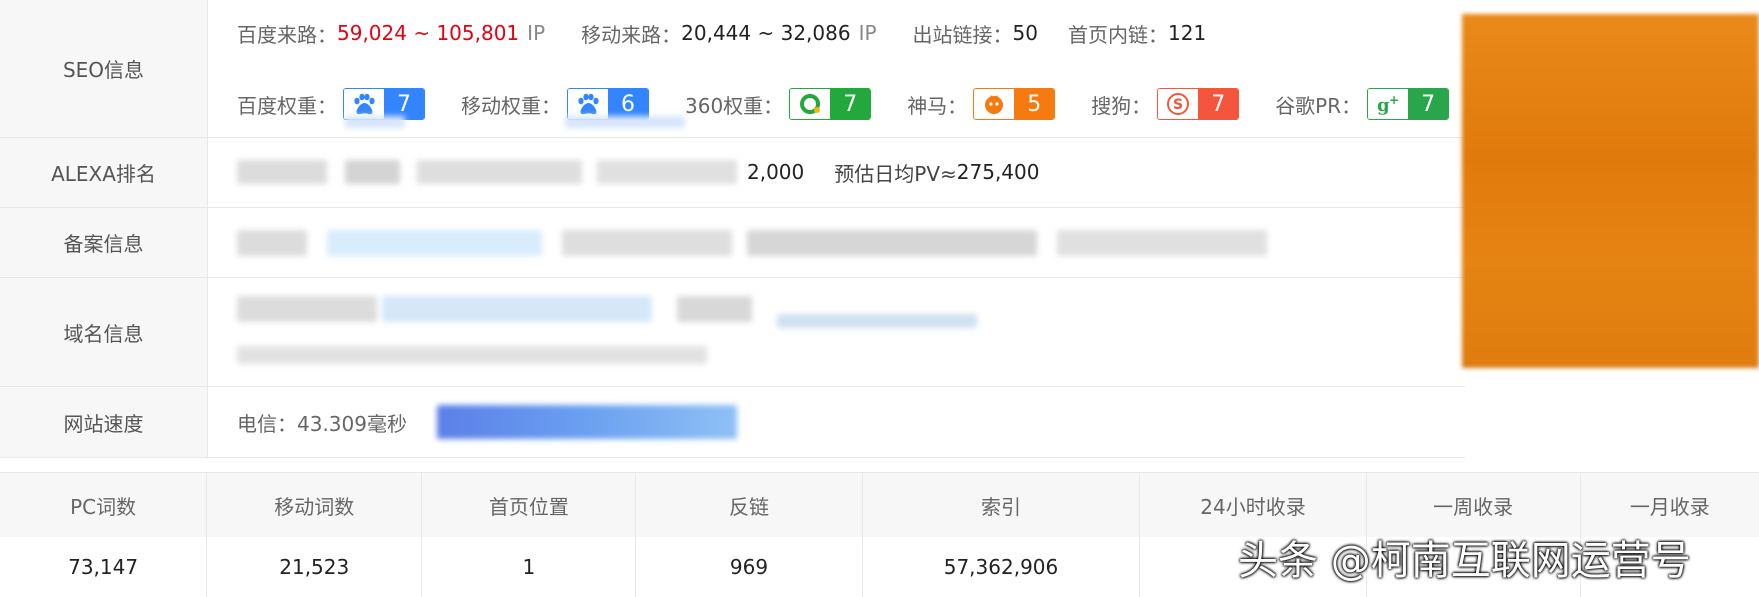 The image size is (1759, 597). I want to click on 360-weight-badge: 7, so click(830, 104).